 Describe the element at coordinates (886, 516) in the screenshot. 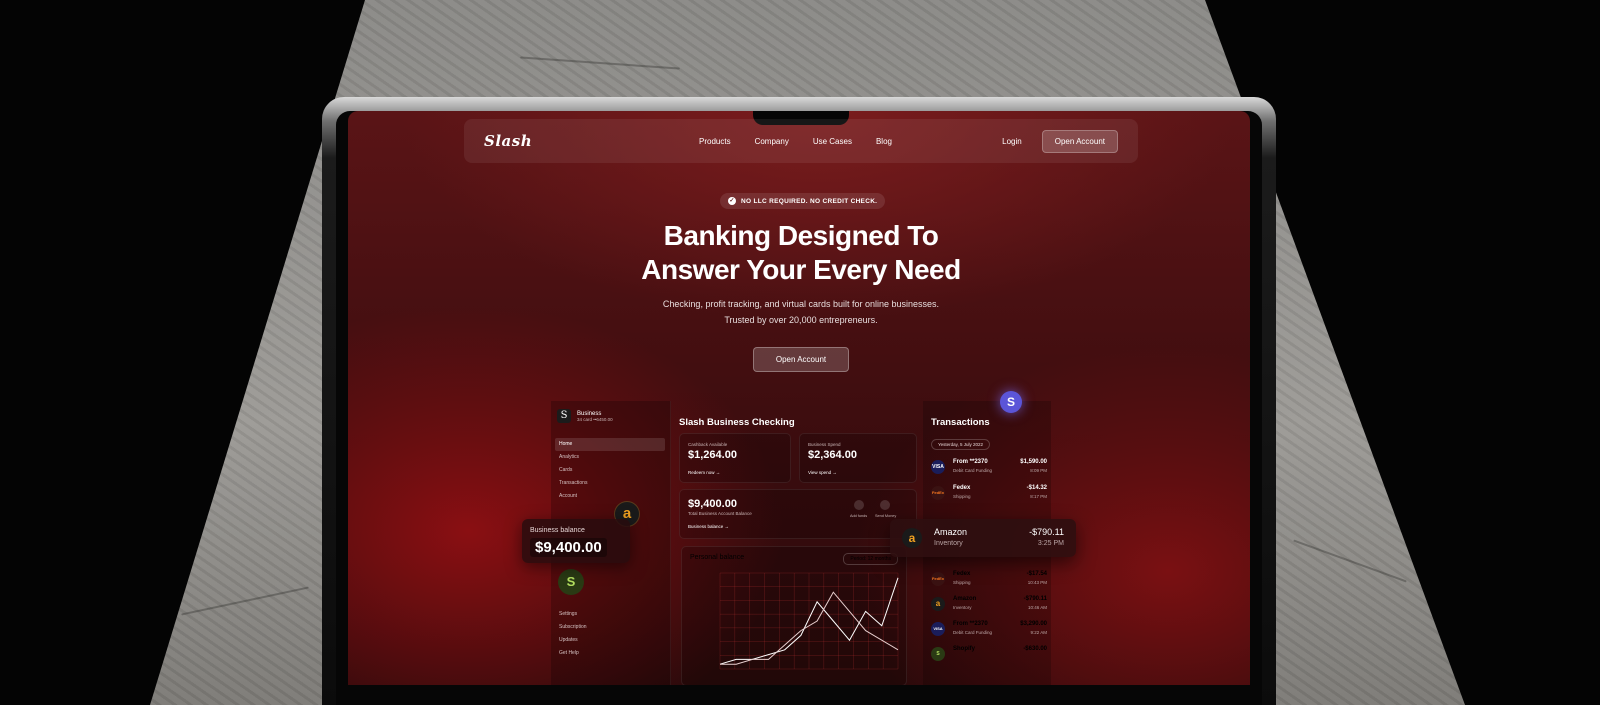

I see `send-money-label: Send Money` at that location.